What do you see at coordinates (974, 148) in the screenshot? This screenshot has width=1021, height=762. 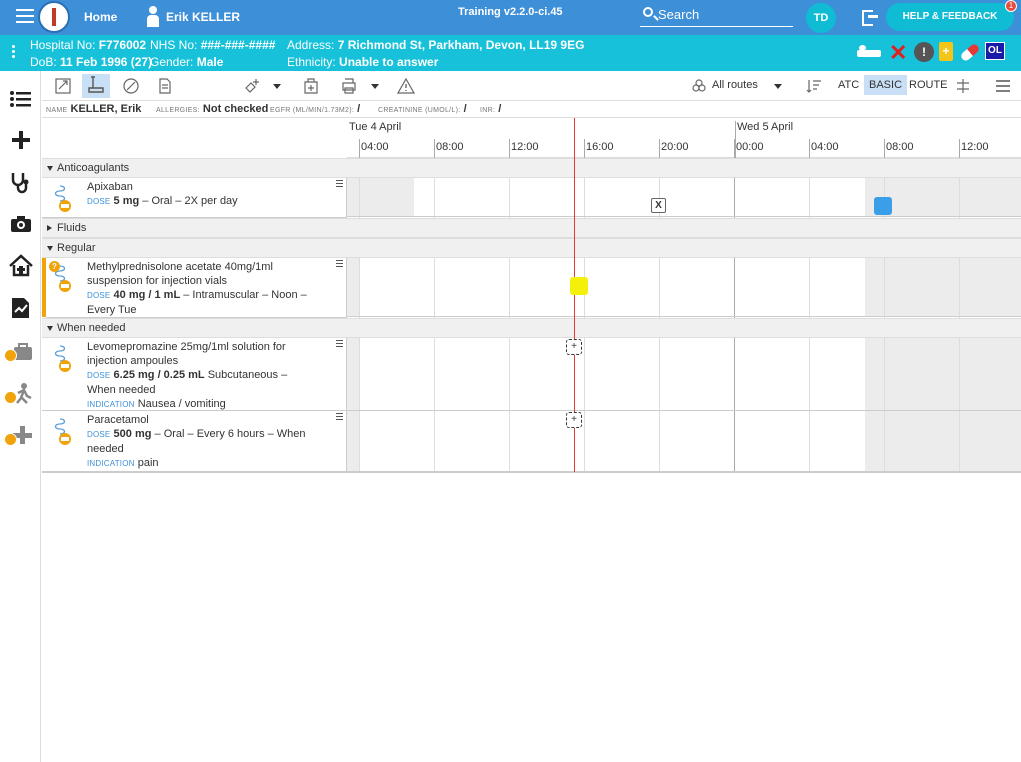 I see `time-tick: 12:00` at bounding box center [974, 148].